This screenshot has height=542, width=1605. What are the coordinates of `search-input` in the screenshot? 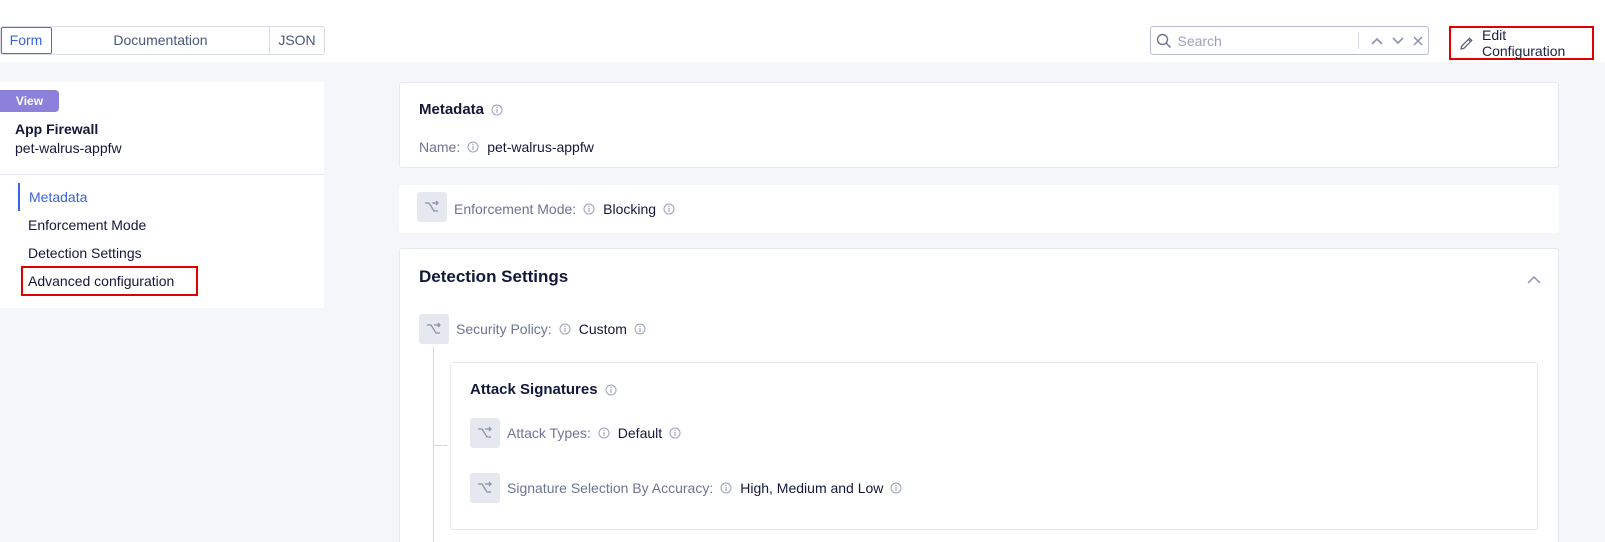 It's located at (1268, 40).